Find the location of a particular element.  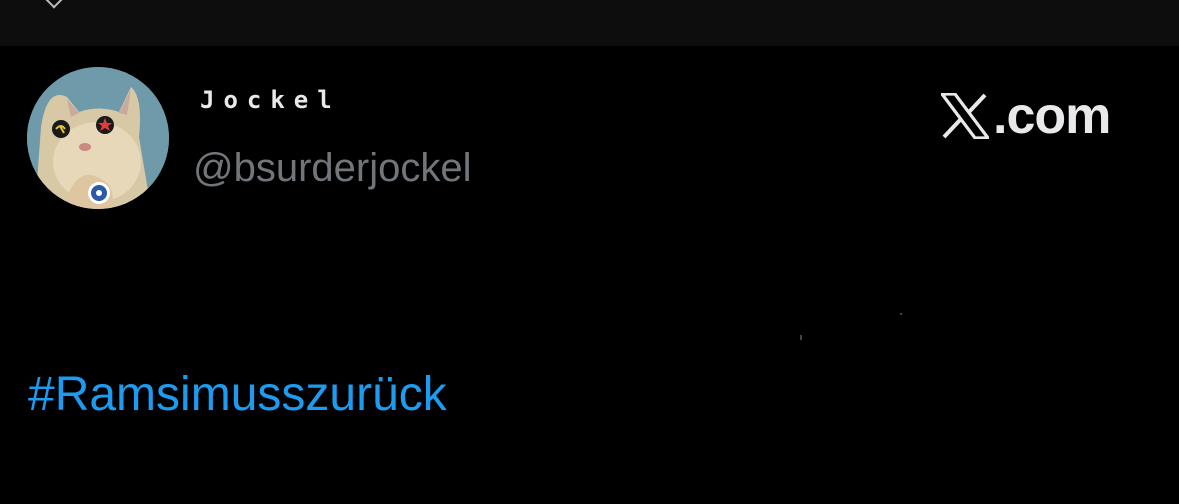

display-name: Jockel is located at coordinates (270, 100).